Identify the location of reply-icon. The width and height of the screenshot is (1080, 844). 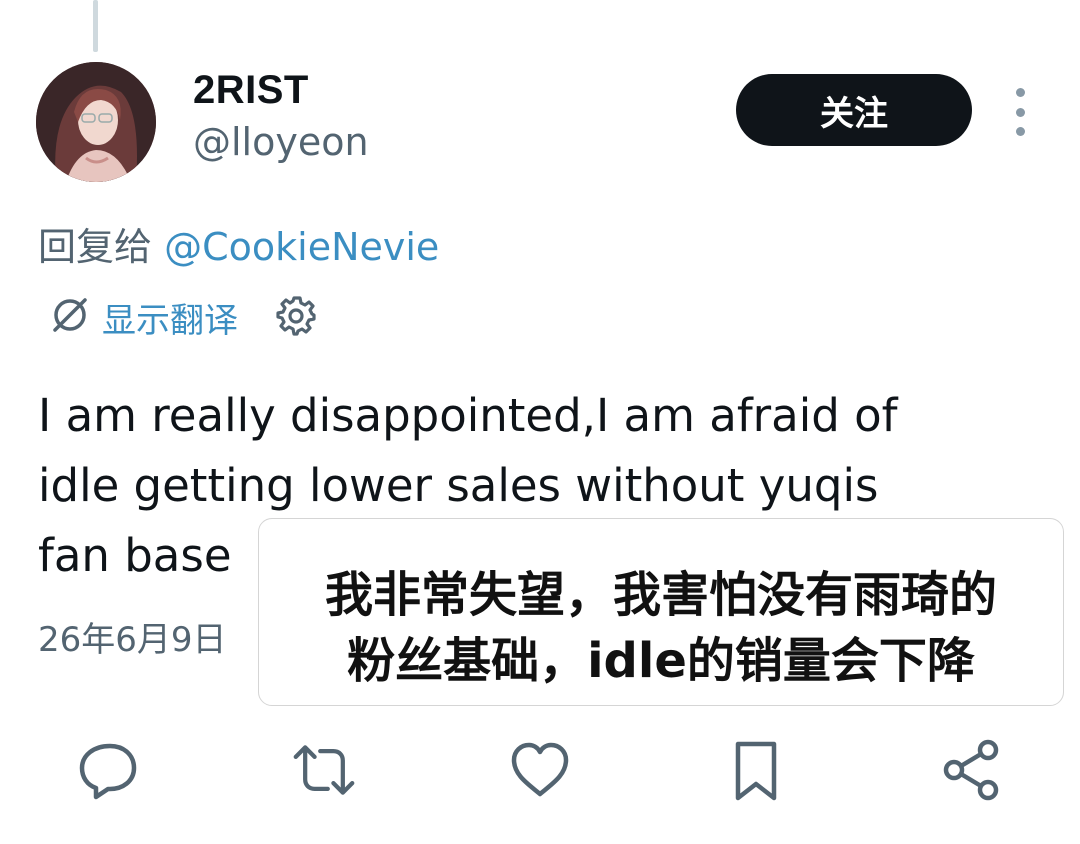
(108, 770).